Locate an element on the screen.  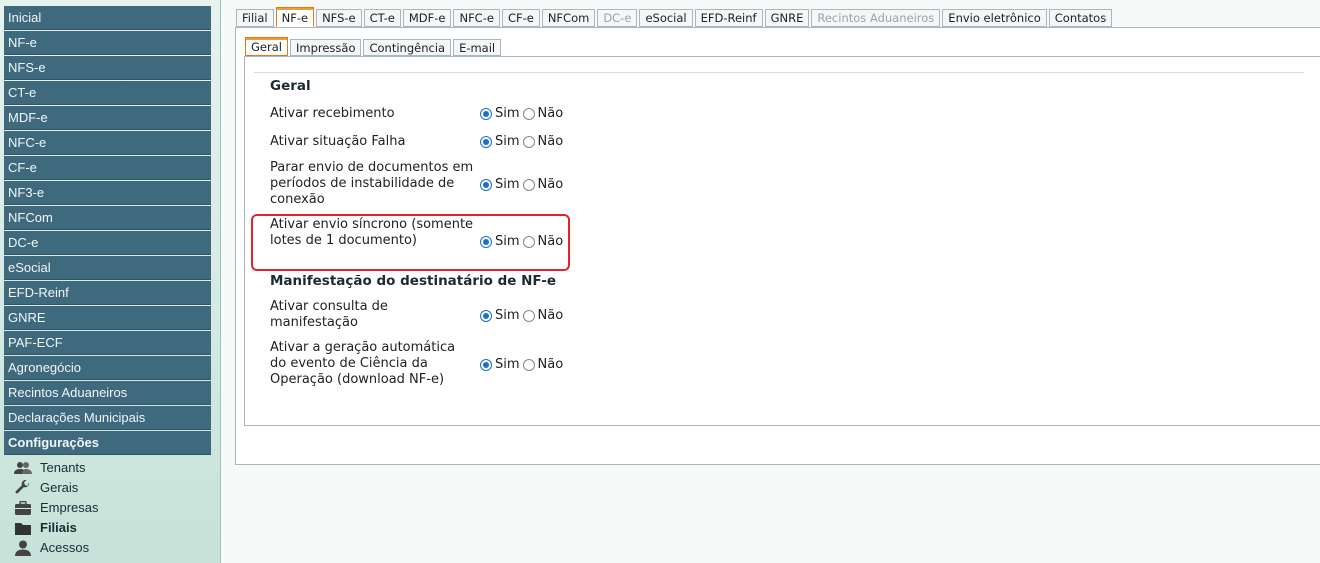
radio-group-consulta-manifestacao: Sim Não is located at coordinates (523, 315).